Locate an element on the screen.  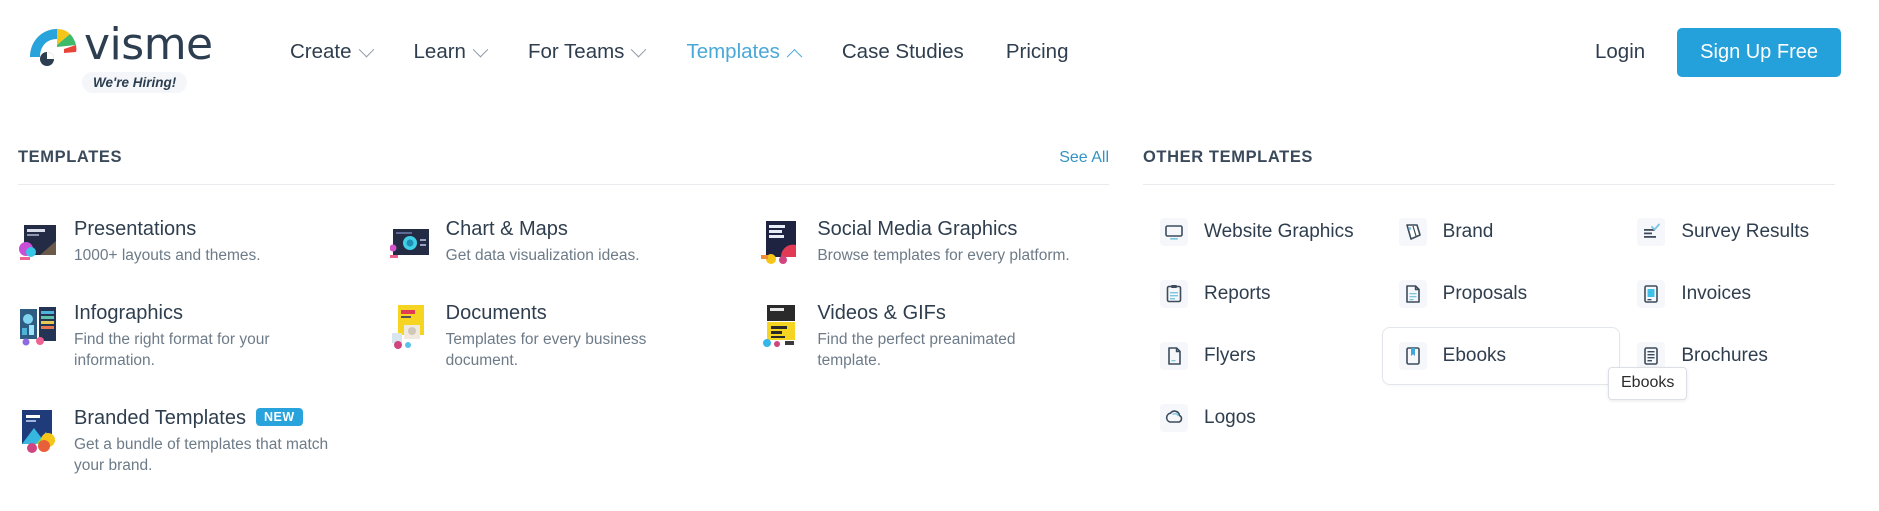
new-badge: NEW is located at coordinates (279, 417).